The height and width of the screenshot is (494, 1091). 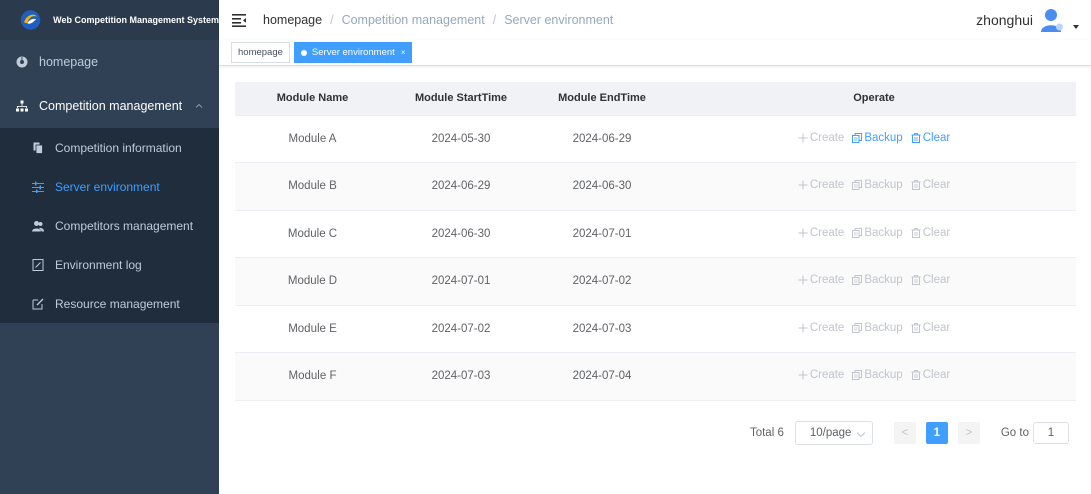 What do you see at coordinates (30, 20) in the screenshot?
I see `app-logo-icon` at bounding box center [30, 20].